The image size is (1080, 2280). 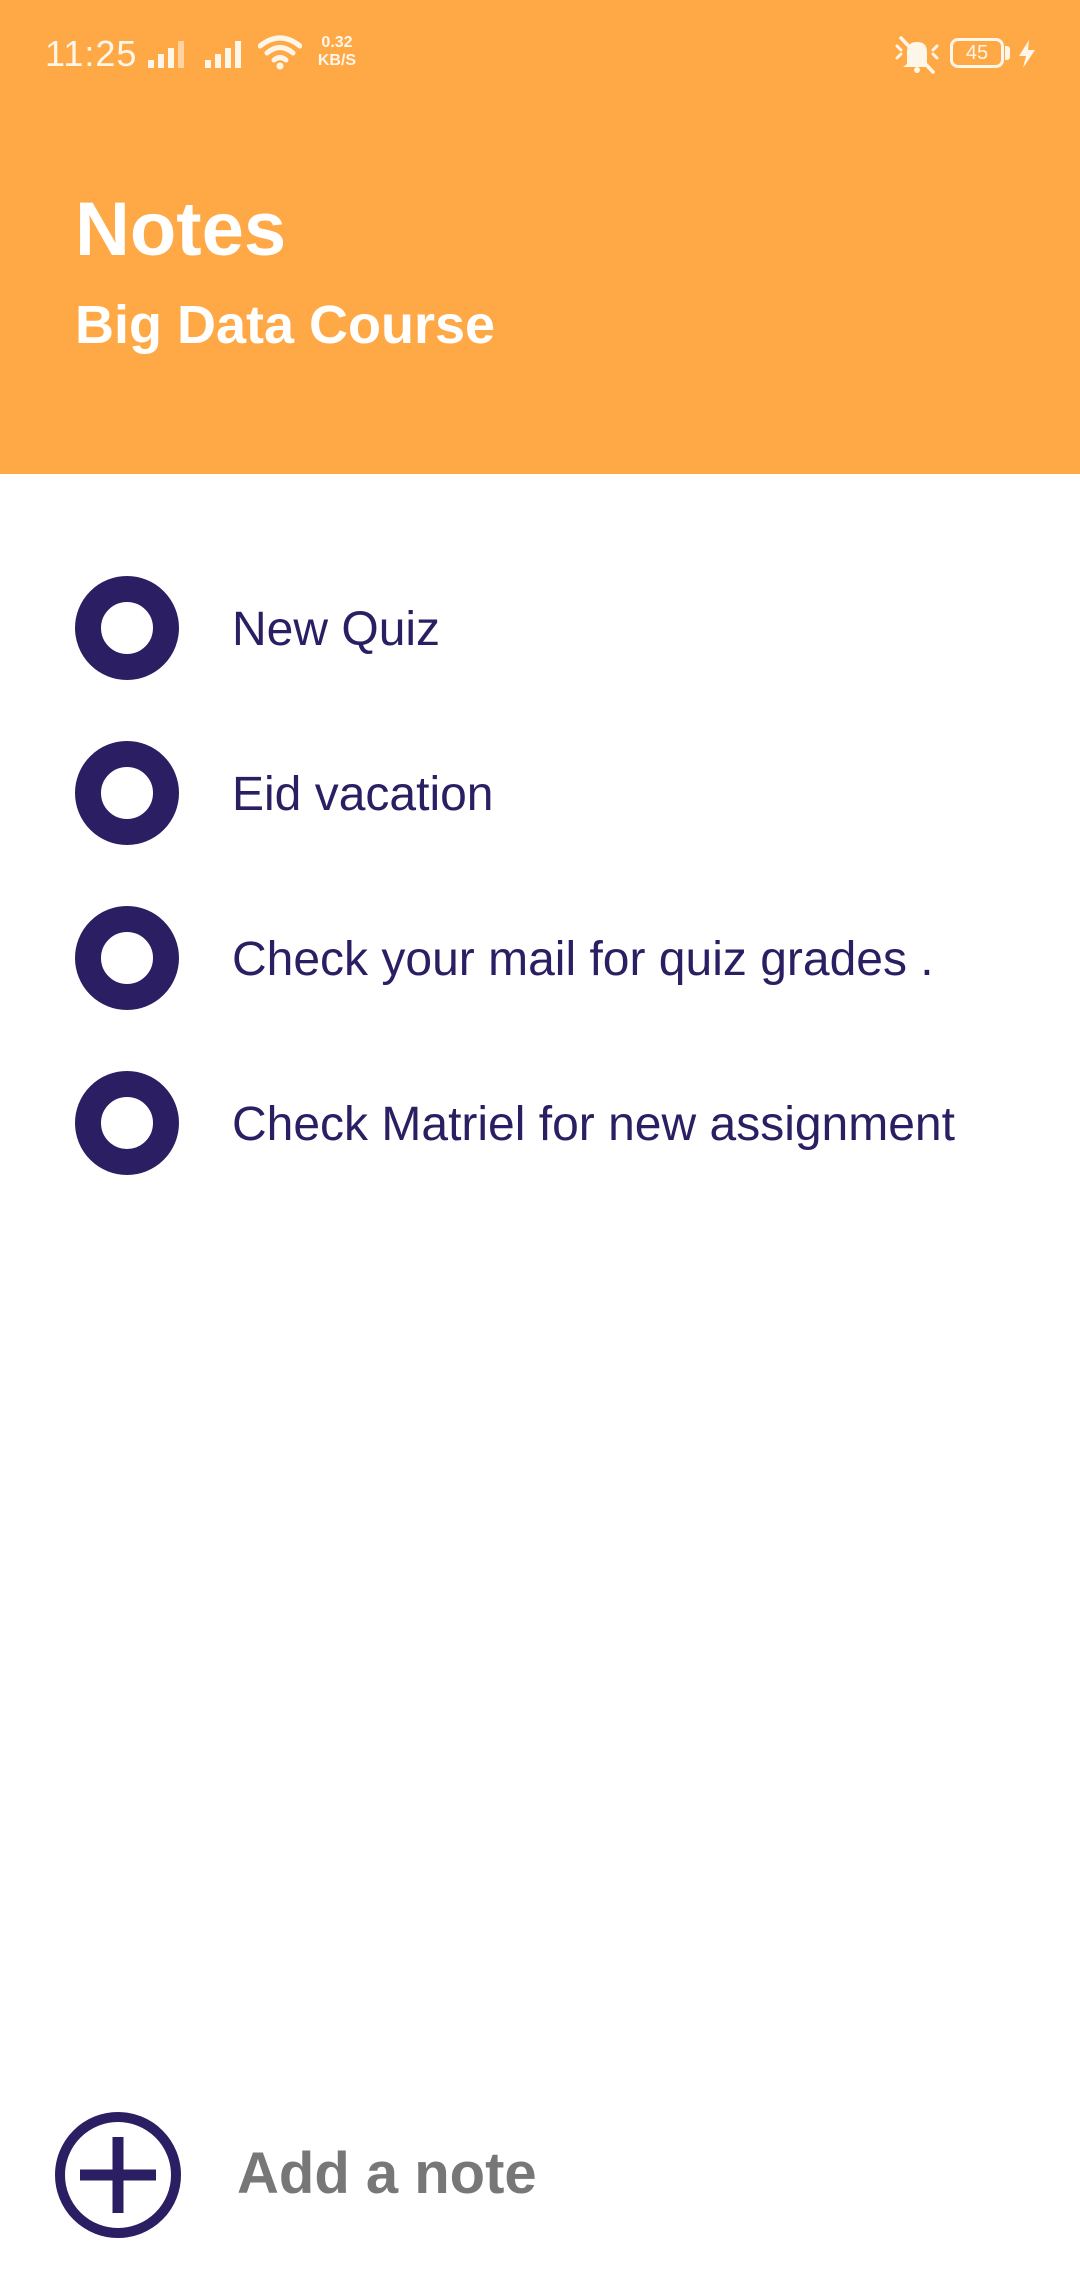 I want to click on add-note-button: Add a note, so click(x=540, y=2175).